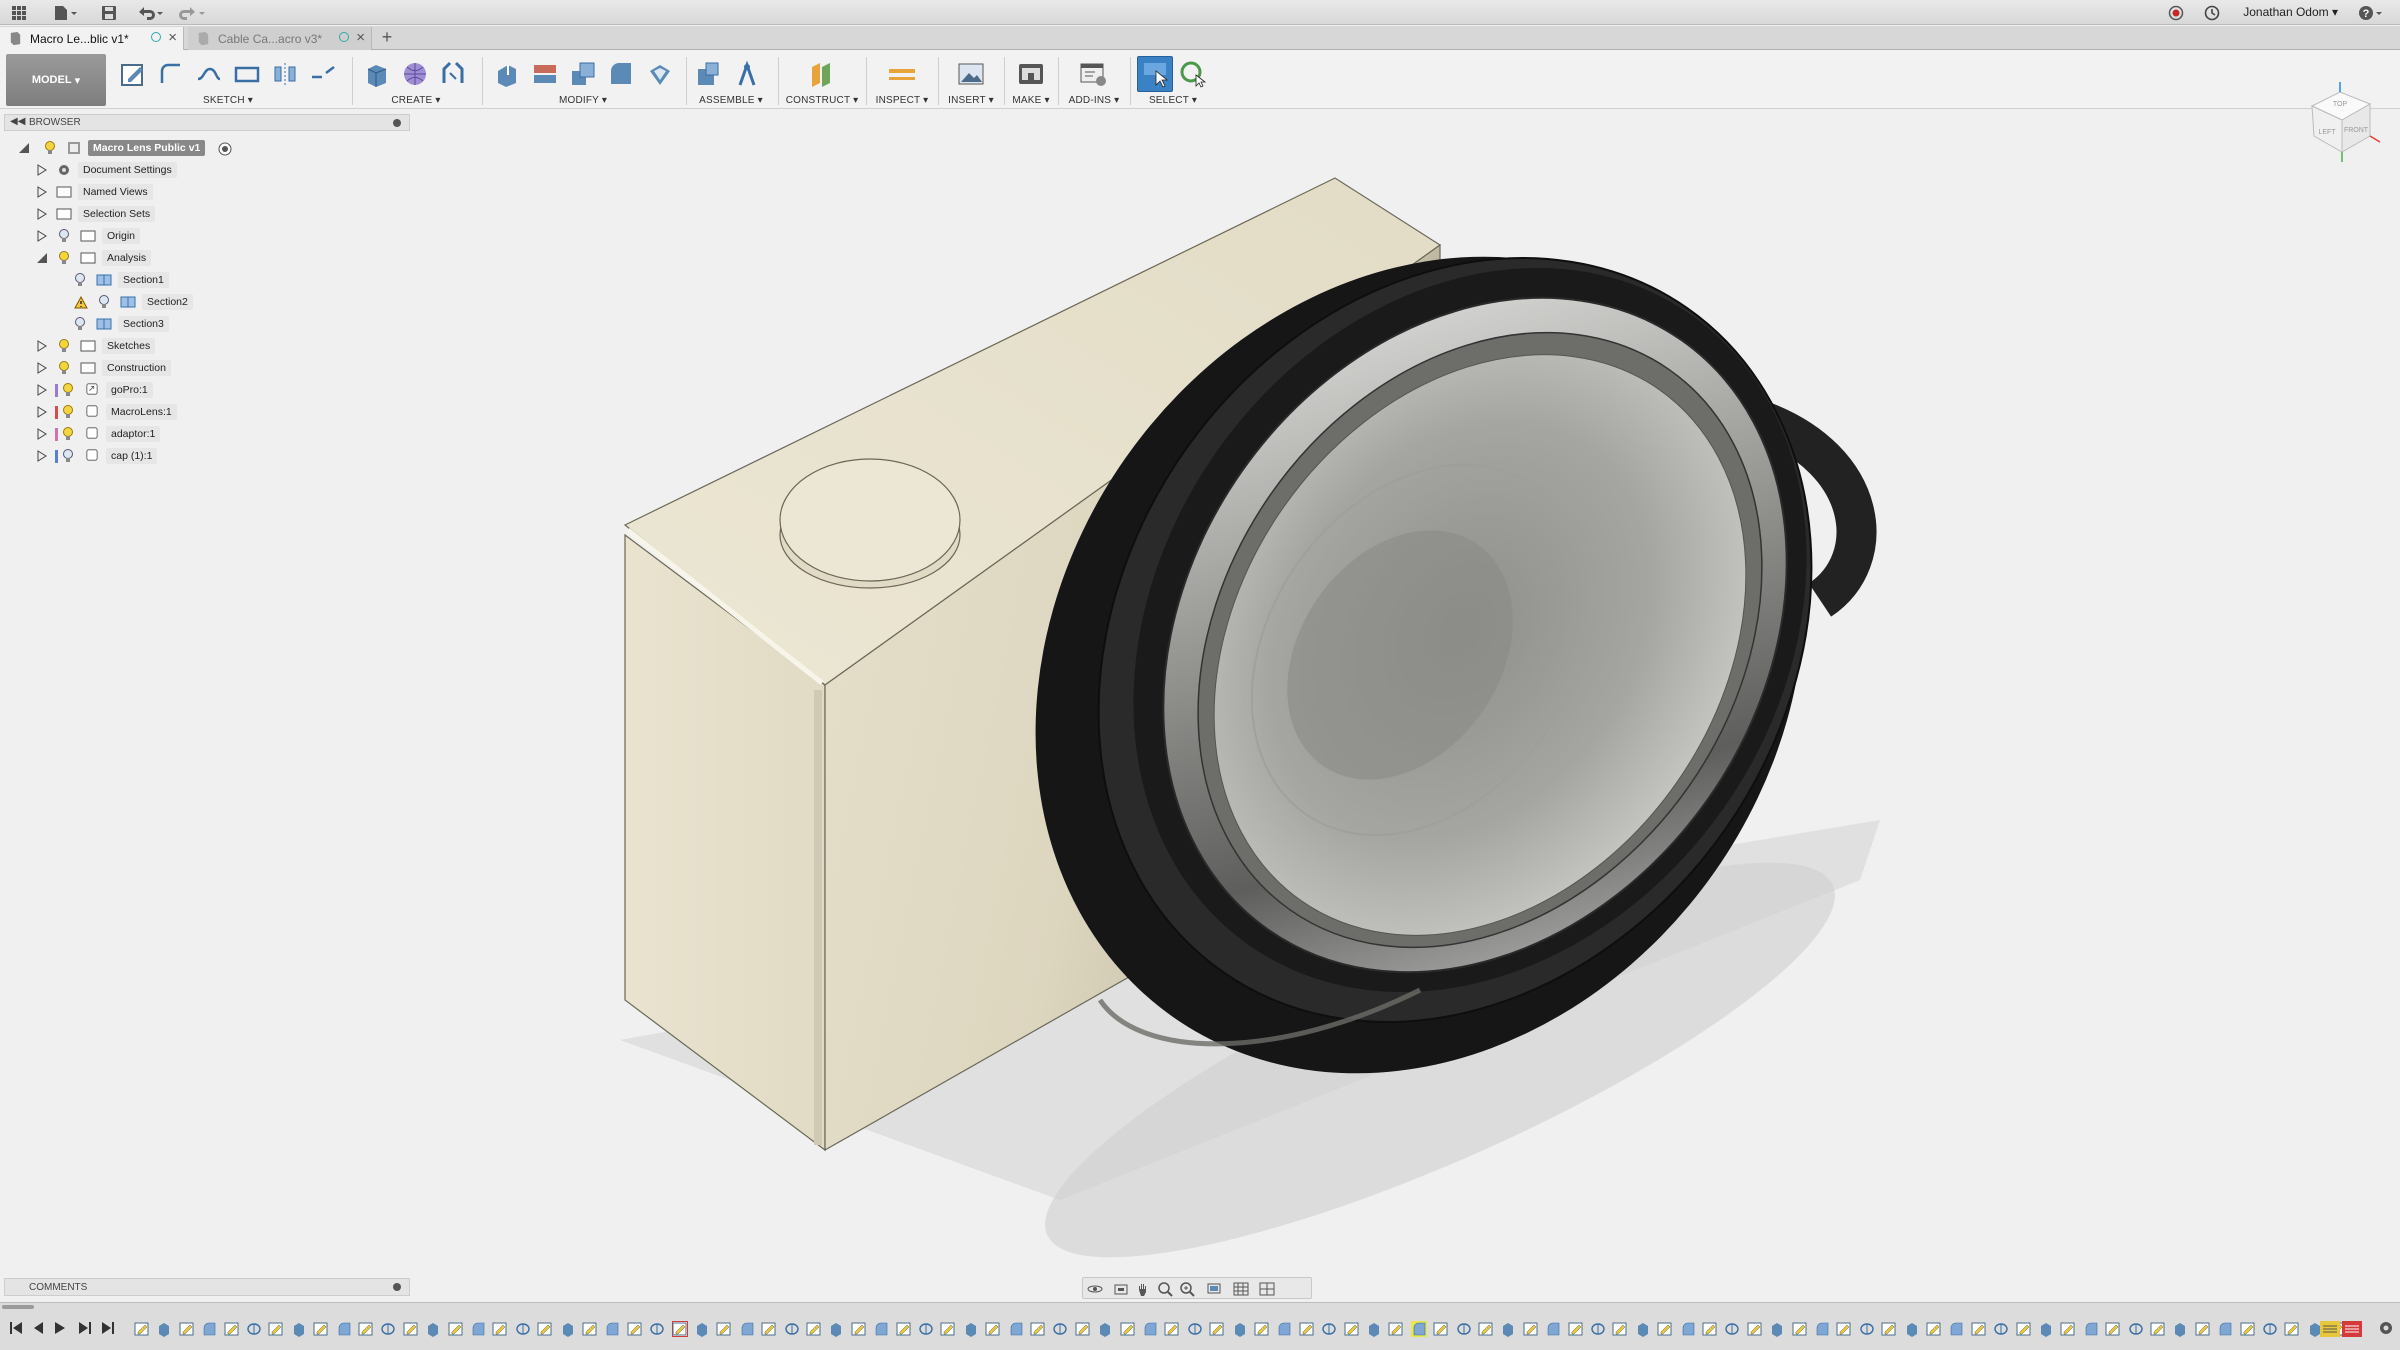 The image size is (2400, 1350). Describe the element at coordinates (1031, 100) in the screenshot. I see `make-menu: MAKE ▾` at that location.